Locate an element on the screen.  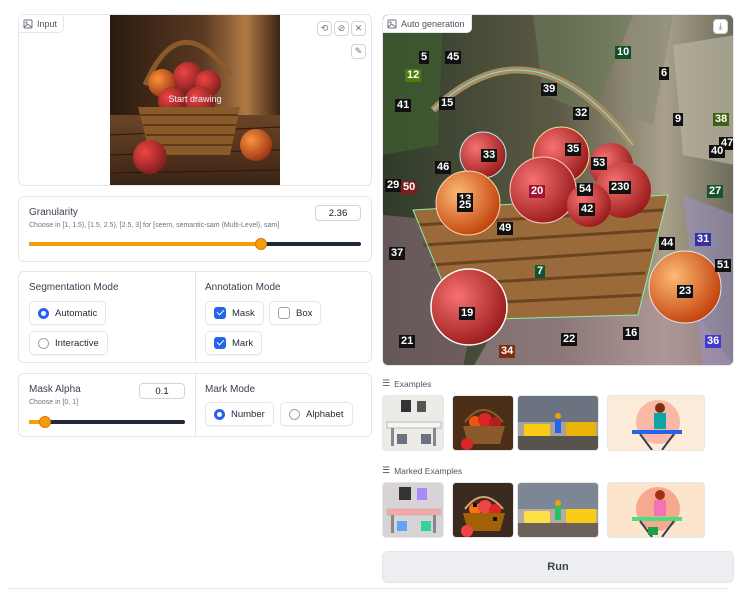
run-button-label: Run is located at coordinates (558, 567).